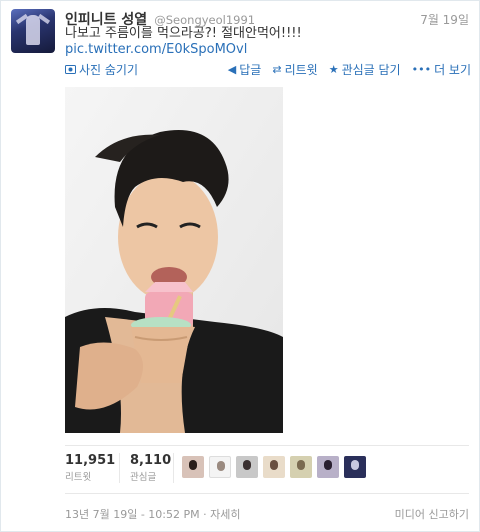  I want to click on favorite-count-label: 관심글, so click(143, 477).